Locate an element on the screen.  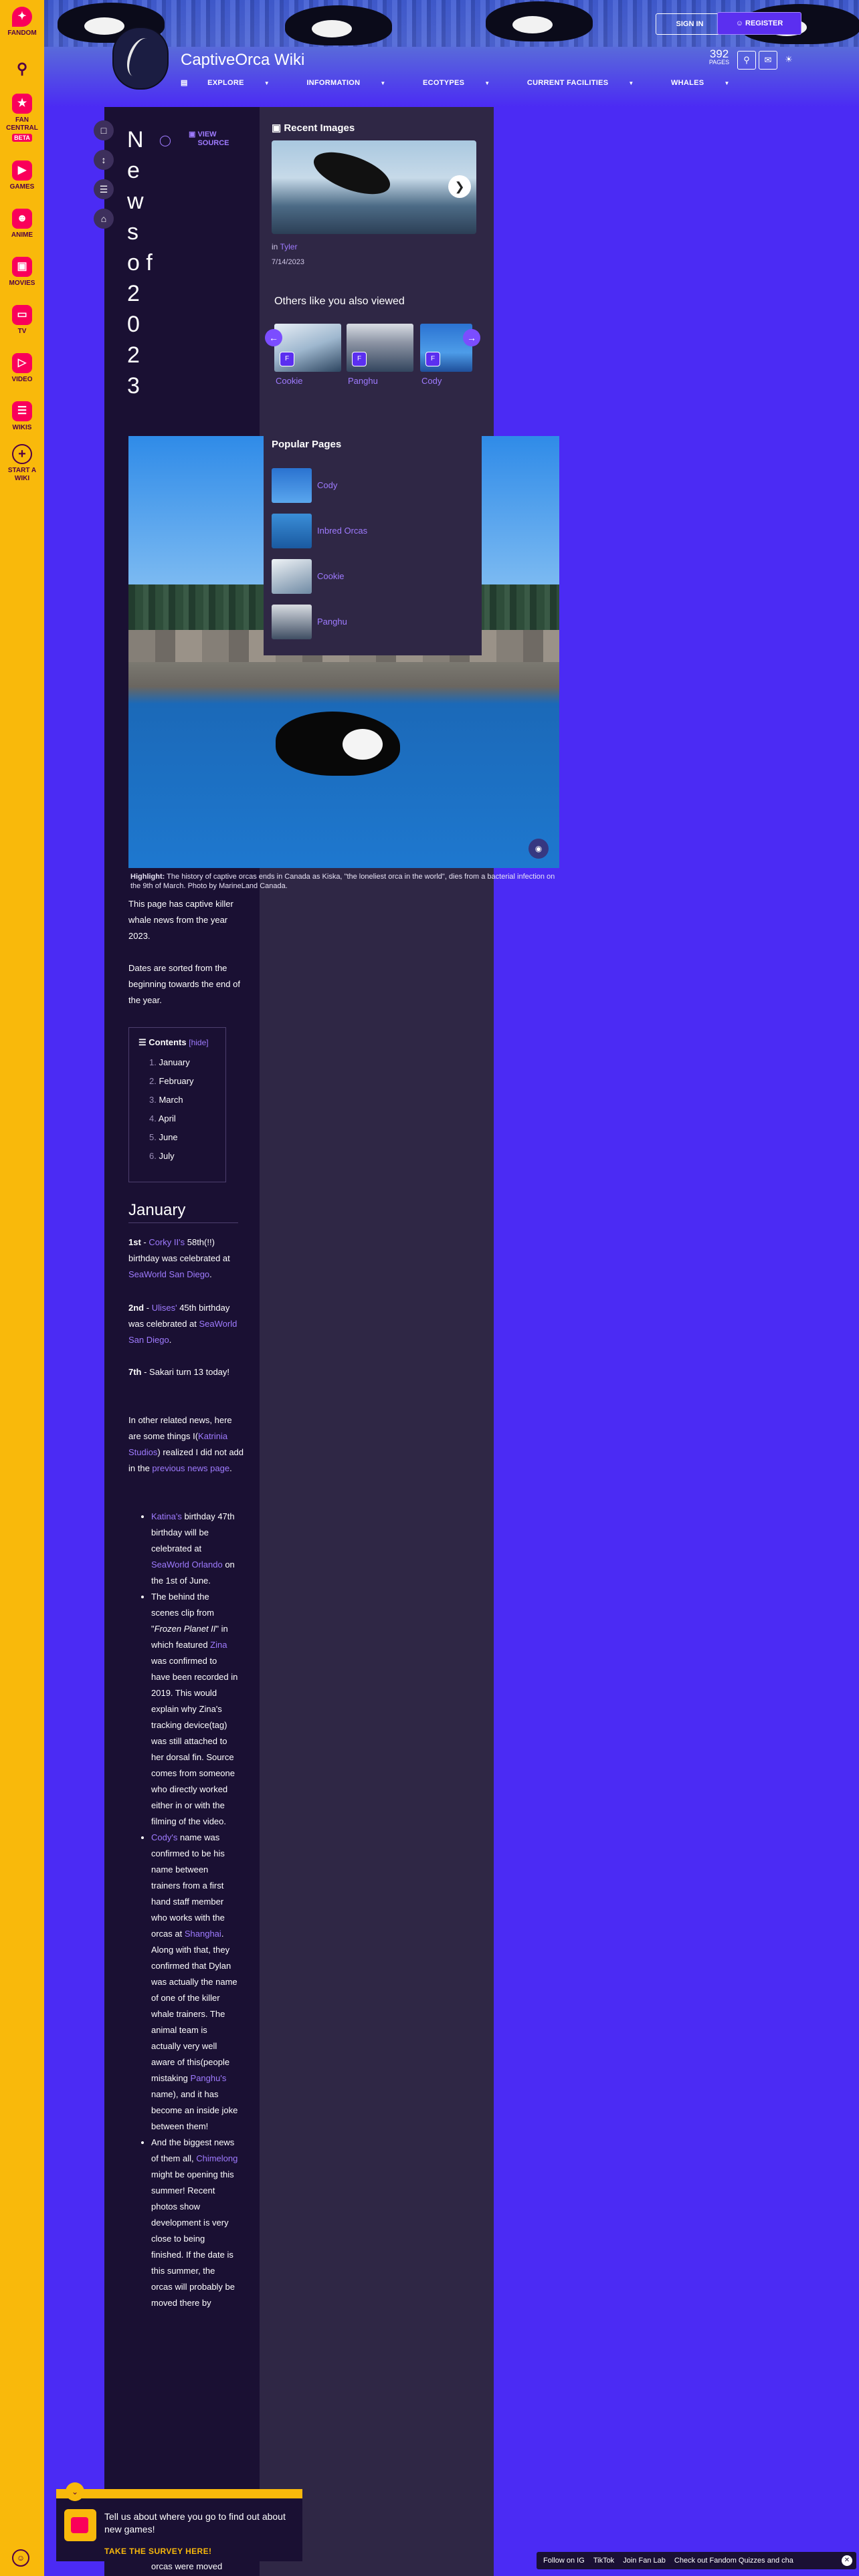
previous-news-page-link: previous news page is located at coordinates (190, 1468).